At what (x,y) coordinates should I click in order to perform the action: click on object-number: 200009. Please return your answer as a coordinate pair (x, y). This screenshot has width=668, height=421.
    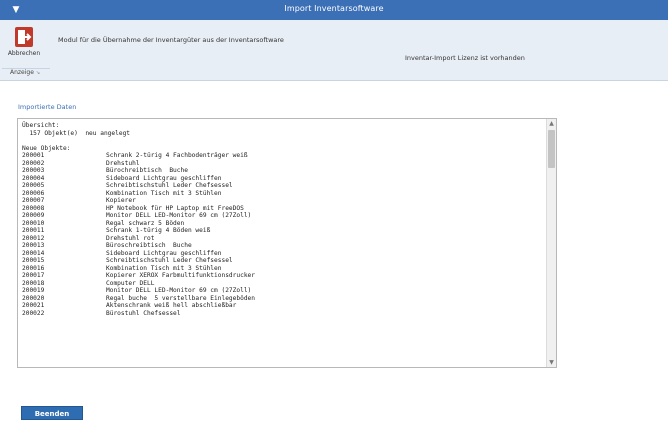
    Looking at the image, I should click on (33, 215).